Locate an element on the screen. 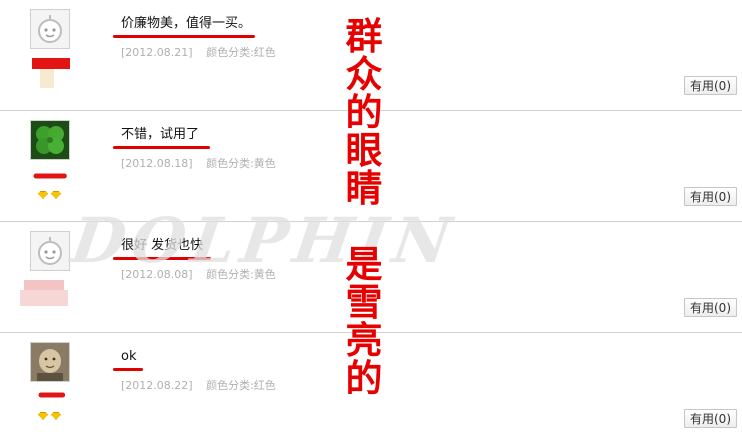 This screenshot has width=742, height=444. review-meta: [2012.08.08] 颜色分类:黄色 is located at coordinates (198, 274).